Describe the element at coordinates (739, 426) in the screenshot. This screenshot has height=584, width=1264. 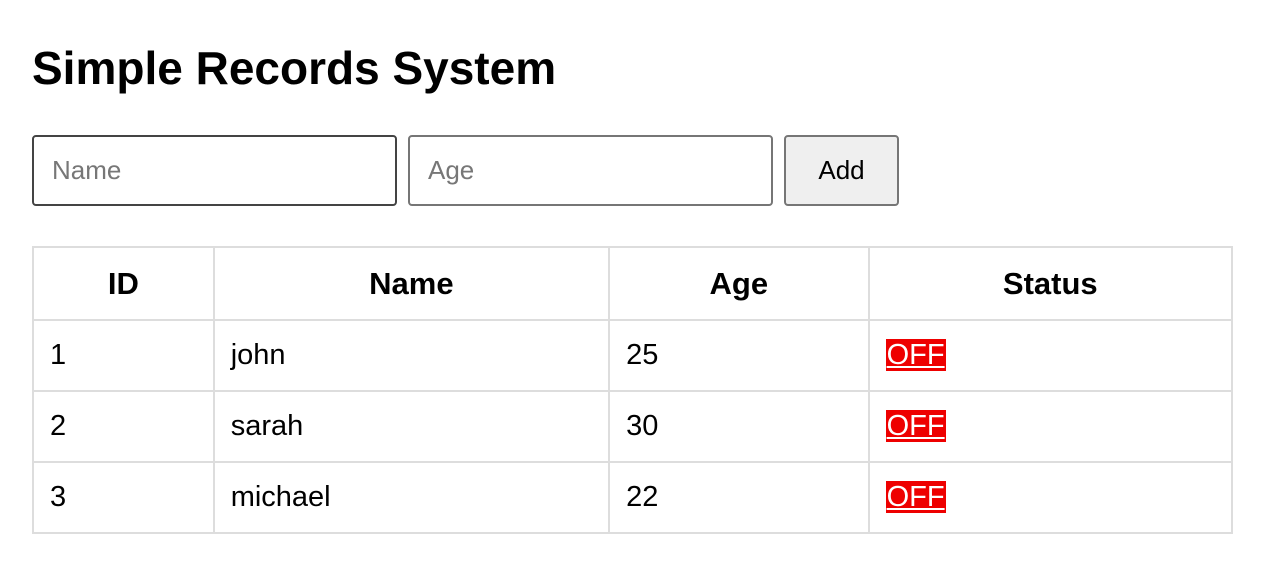
I see `cell-age: 30` at that location.